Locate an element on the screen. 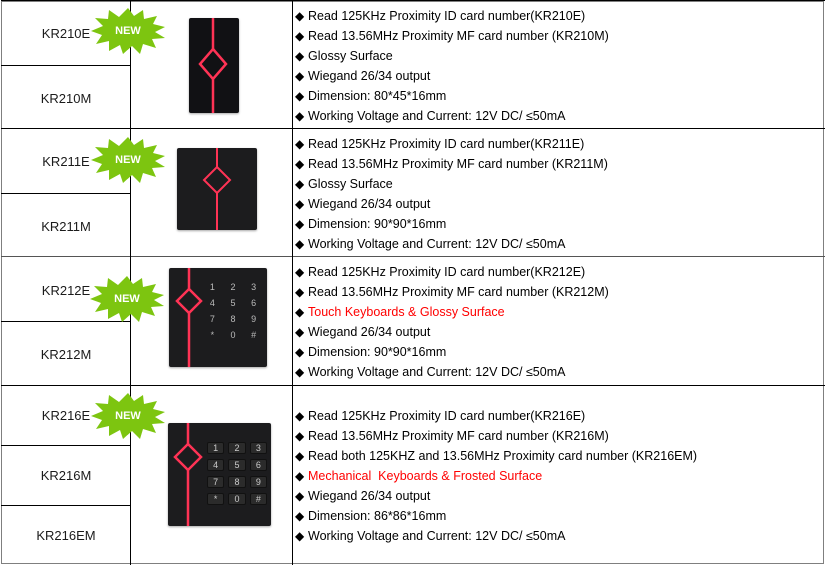 The image size is (826, 566). product-image-kr210 is located at coordinates (214, 65).